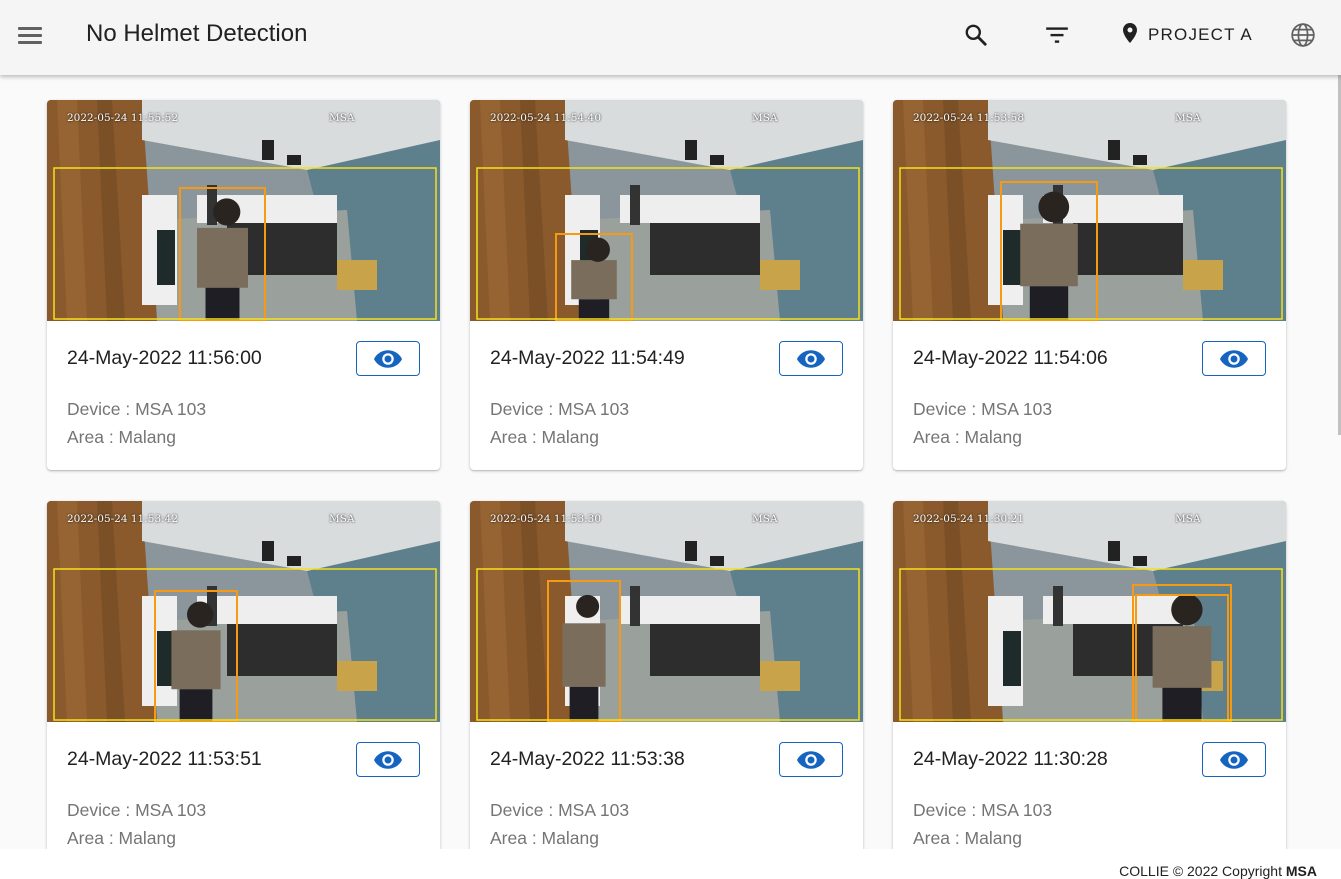 The image size is (1341, 879). Describe the element at coordinates (243, 210) in the screenshot. I see `camera-snapshot: 2022-05-24 11:55:52 MSA` at that location.